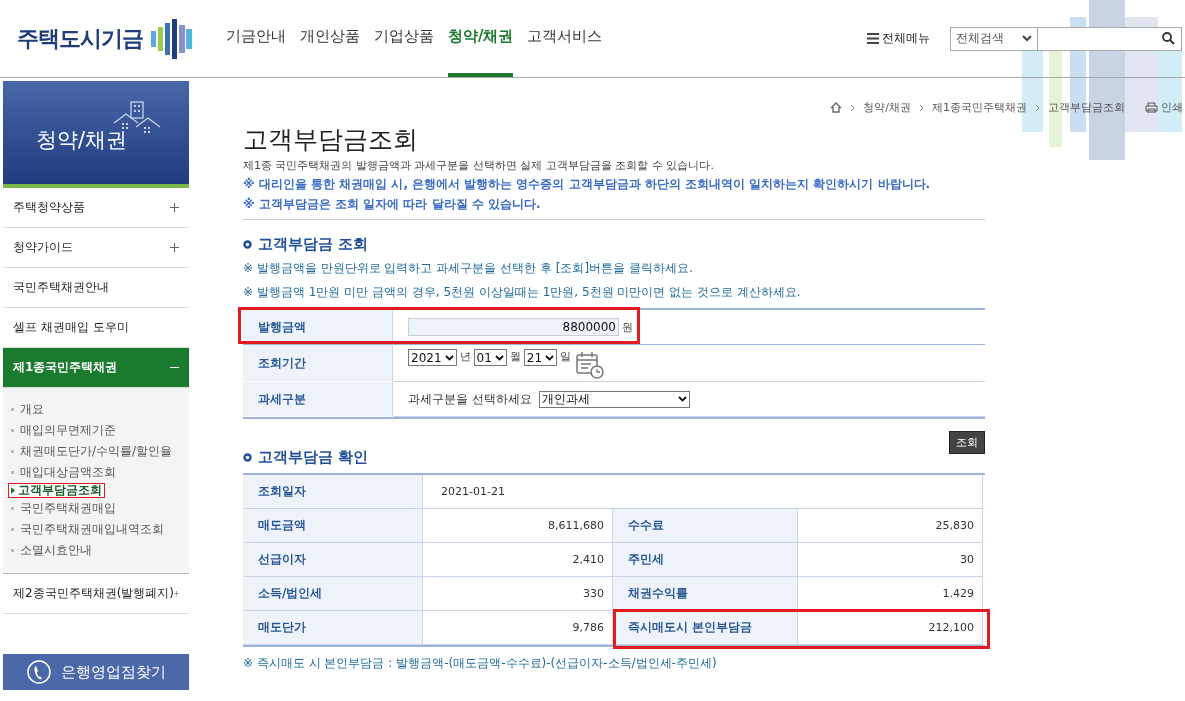 Image resolution: width=1185 pixels, height=701 pixels. I want to click on description-text: 제1종 국민주택채권의 발행금액과 과세구분을 선택하면 실제 고객부담금을 조회할 수 있습니다., so click(479, 165).